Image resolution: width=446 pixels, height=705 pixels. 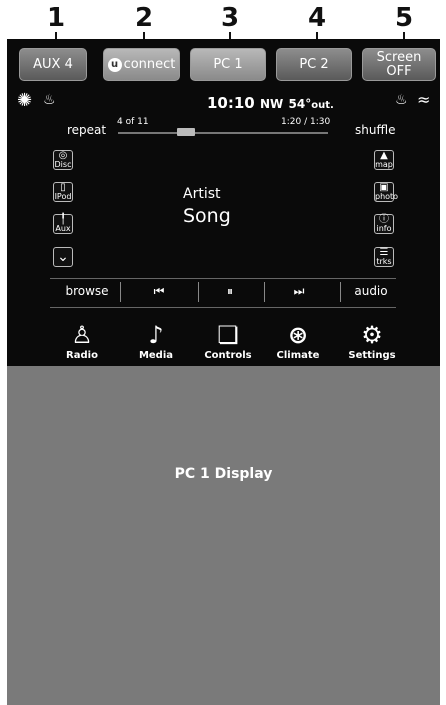 What do you see at coordinates (63, 219) in the screenshot?
I see `aux-icon: ╿` at bounding box center [63, 219].